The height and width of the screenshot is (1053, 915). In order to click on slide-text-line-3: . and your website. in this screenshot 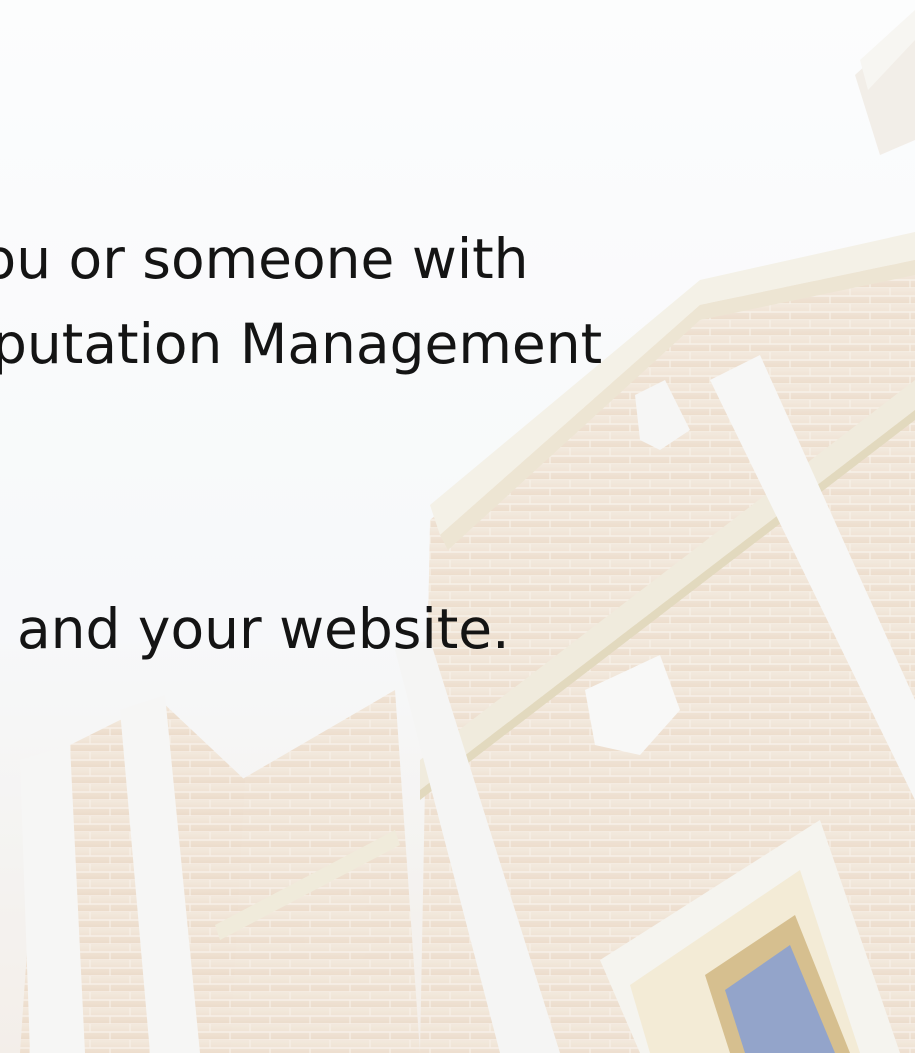, I will do `click(255, 629)`.